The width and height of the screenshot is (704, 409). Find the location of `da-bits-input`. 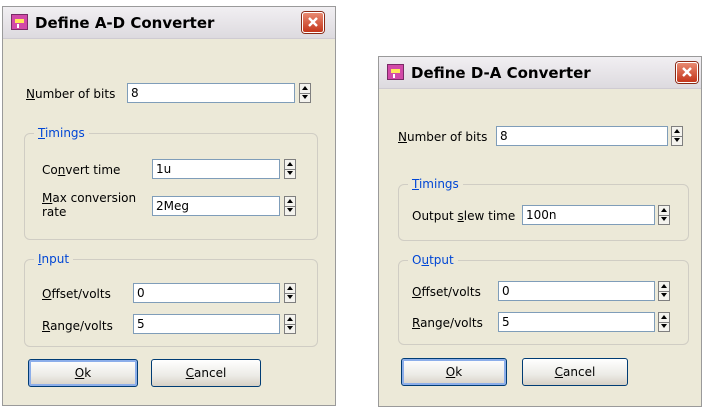

da-bits-input is located at coordinates (582, 136).